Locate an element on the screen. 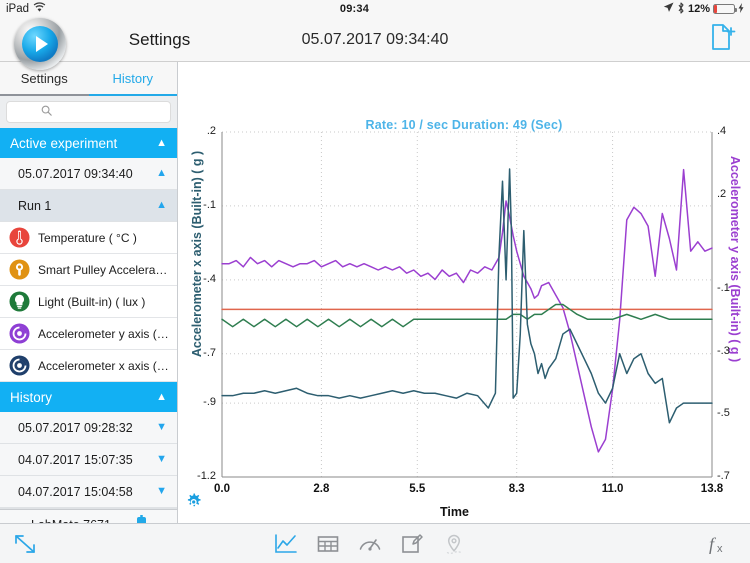  logo-inner-circle is located at coordinates (40, 43).